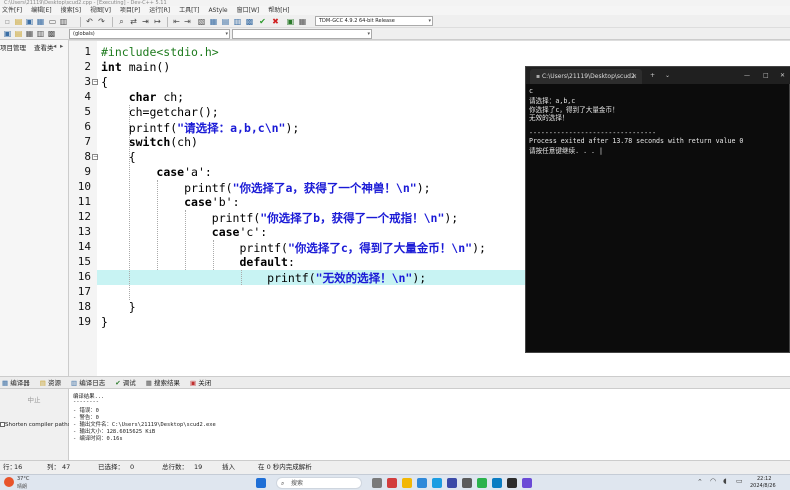 This screenshot has height=490, width=790. Describe the element at coordinates (319, 483) in the screenshot. I see `search-box: ⌕ 搜索` at that location.